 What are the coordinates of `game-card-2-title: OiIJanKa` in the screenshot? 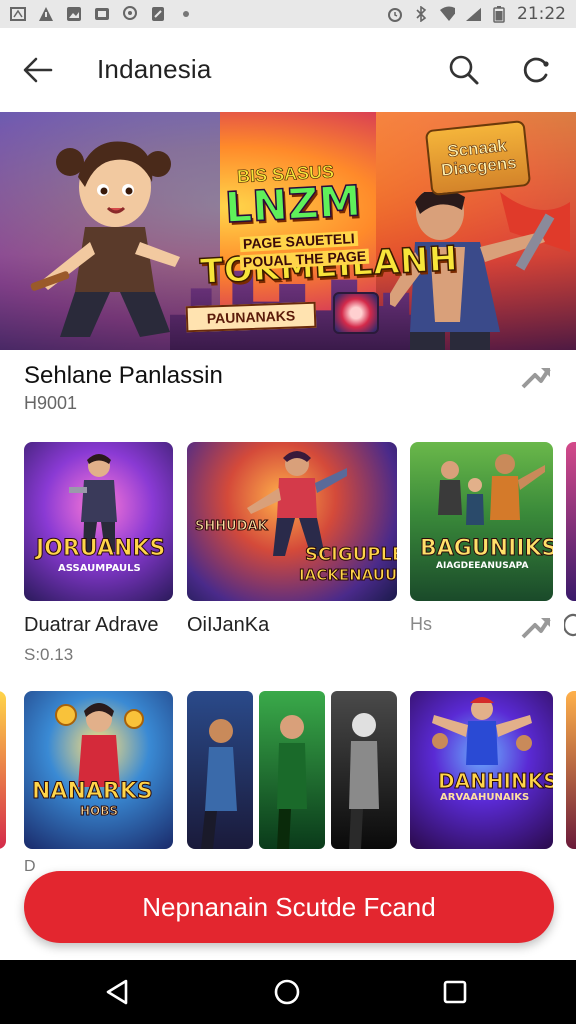 It's located at (228, 625).